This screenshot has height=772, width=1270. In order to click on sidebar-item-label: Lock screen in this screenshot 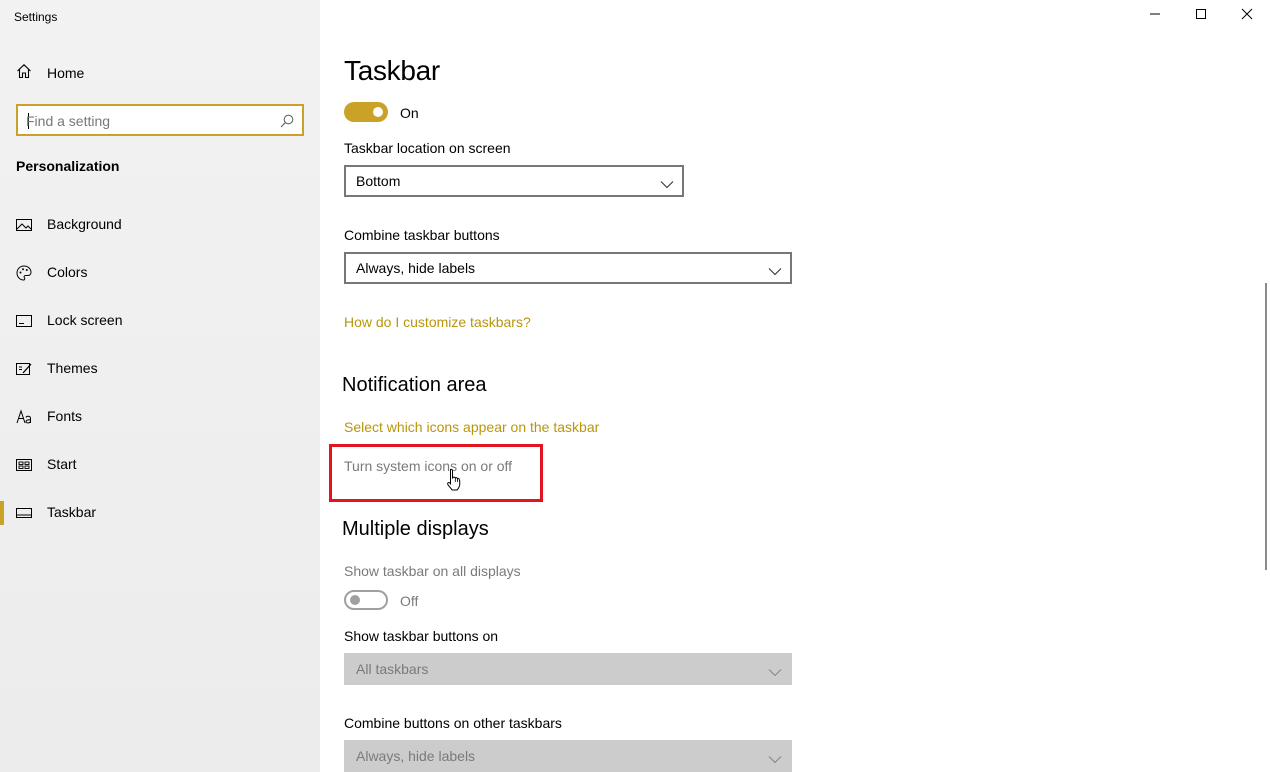, I will do `click(85, 320)`.